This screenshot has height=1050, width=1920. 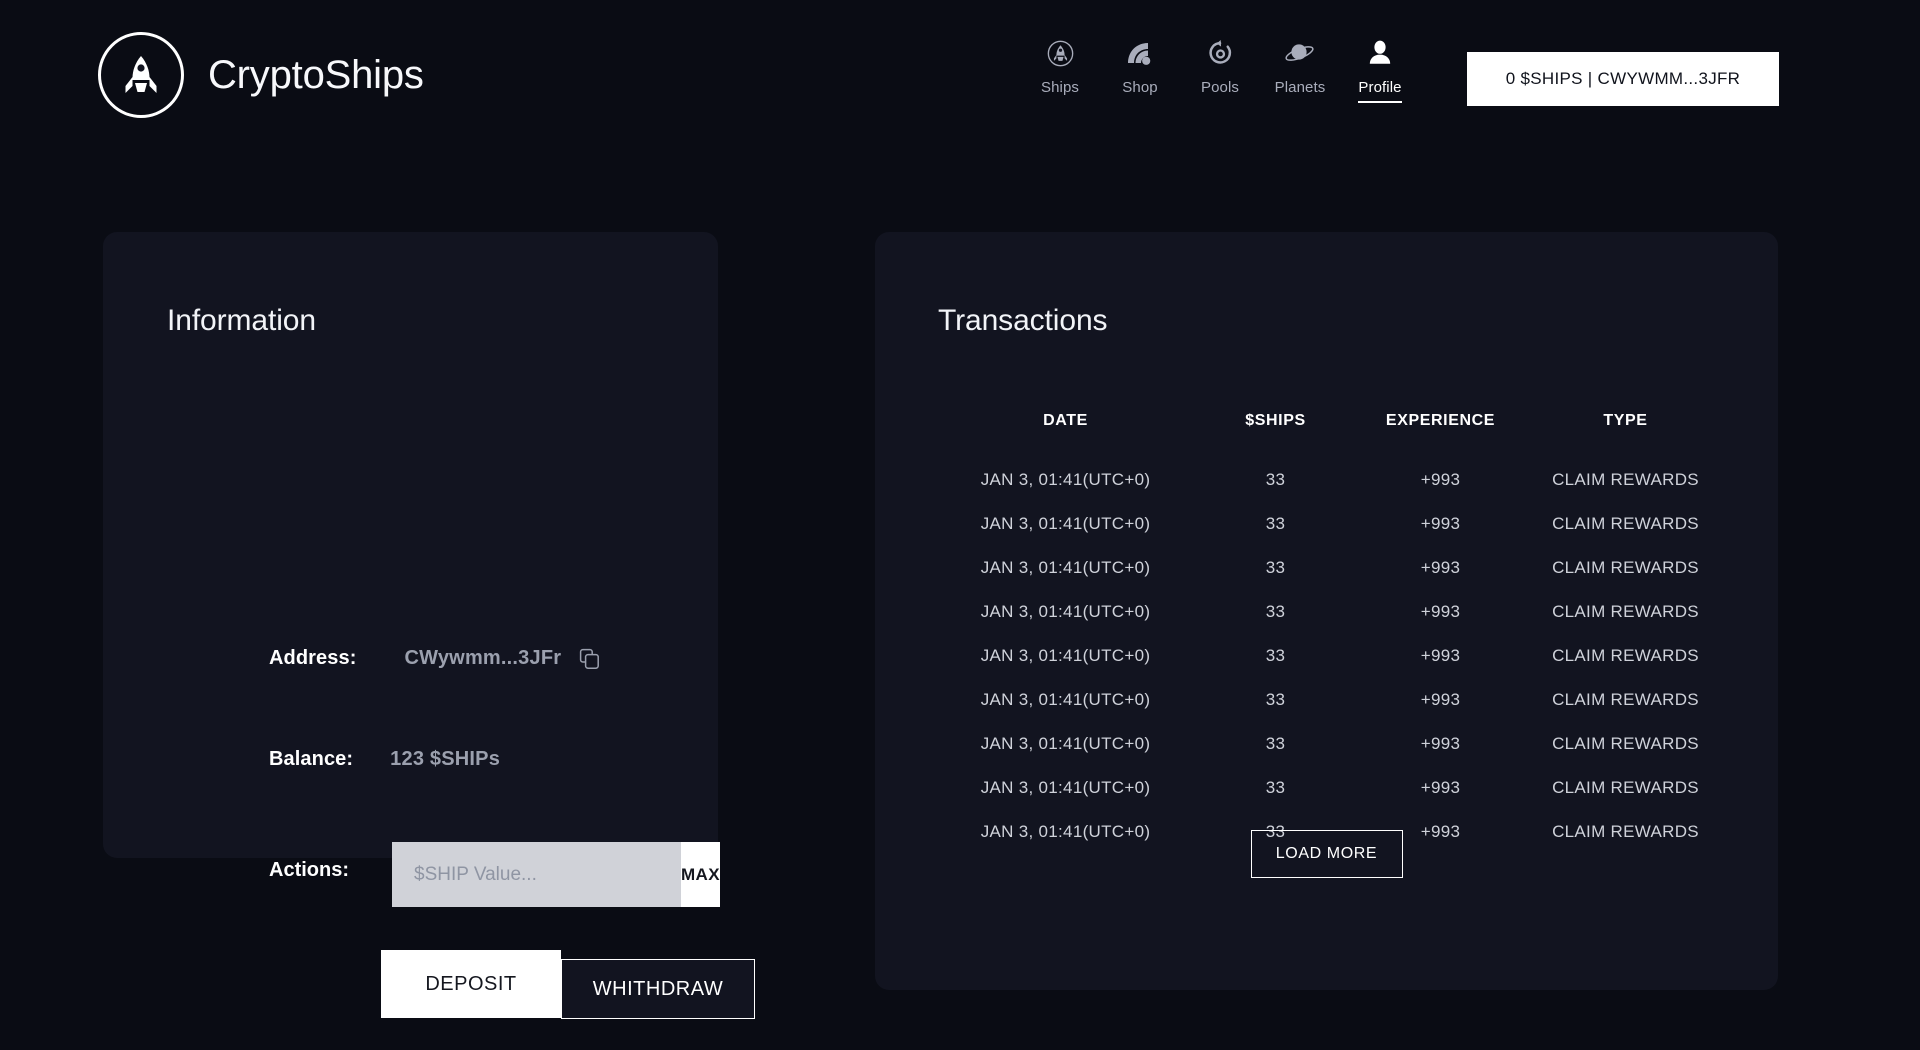 I want to click on address-row: Address: CWywmm...3JFr, so click(x=434, y=658).